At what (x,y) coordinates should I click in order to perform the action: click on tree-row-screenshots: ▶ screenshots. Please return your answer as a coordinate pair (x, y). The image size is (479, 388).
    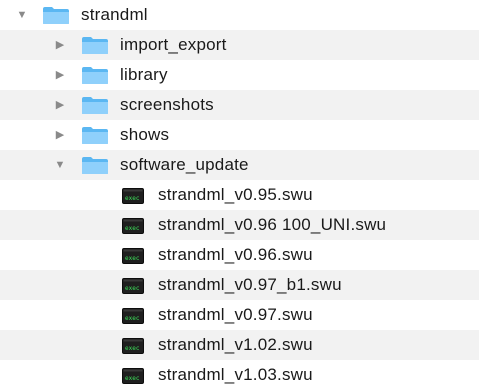
    Looking at the image, I should click on (239, 105).